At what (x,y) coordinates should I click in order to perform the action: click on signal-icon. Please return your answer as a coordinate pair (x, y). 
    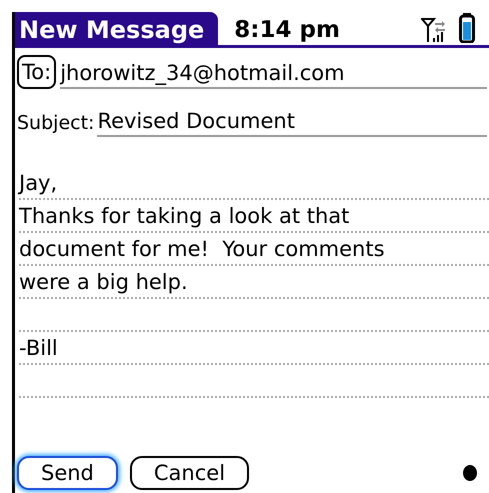
    Looking at the image, I should click on (433, 30).